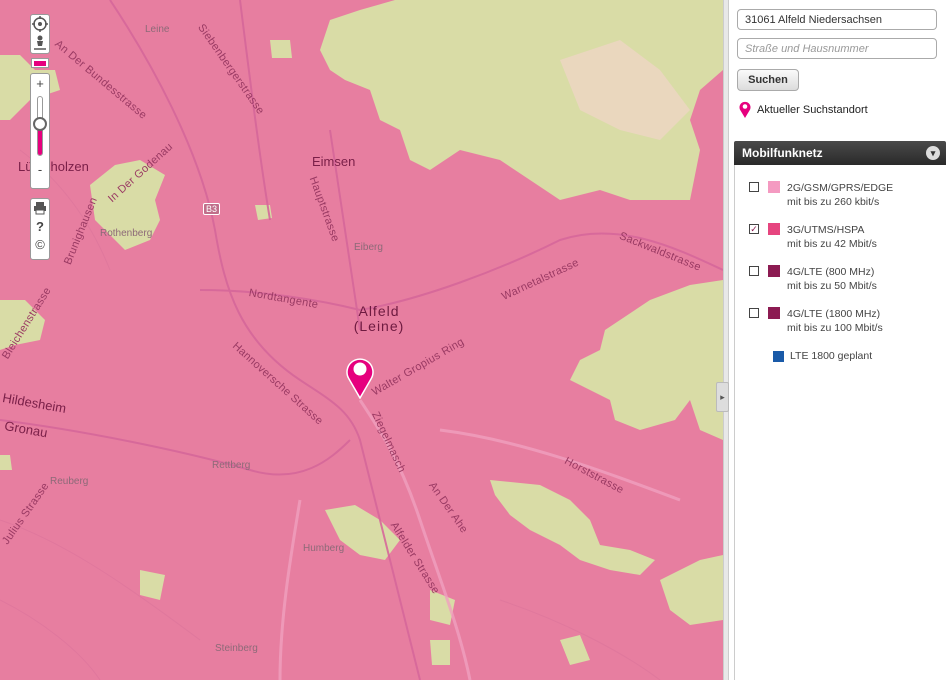 The width and height of the screenshot is (952, 680). Describe the element at coordinates (774, 187) in the screenshot. I see `layer-2g-swatch` at that location.